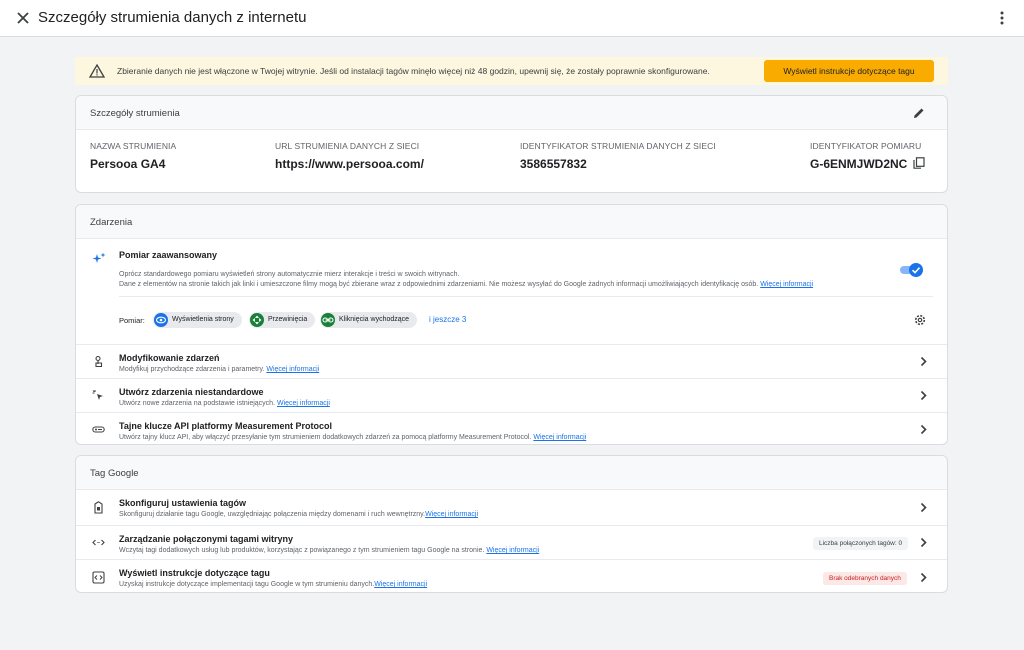 This screenshot has width=1024, height=650. I want to click on stream-id-label: IDENTYFIKATOR STRUMIENIA DANYCH Z SIECI, so click(618, 146).